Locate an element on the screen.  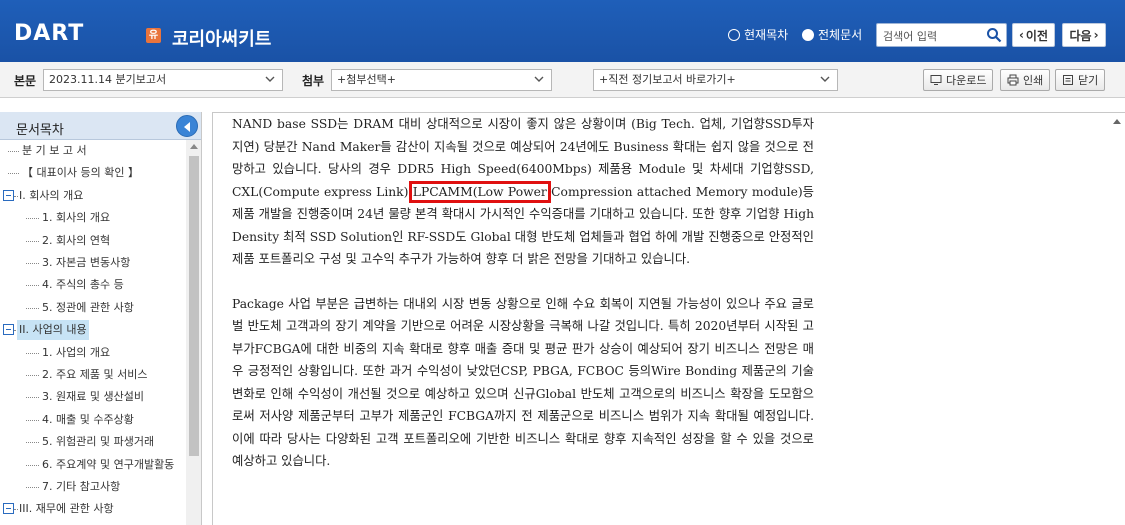
print-button: 인쇄 is located at coordinates (1025, 80).